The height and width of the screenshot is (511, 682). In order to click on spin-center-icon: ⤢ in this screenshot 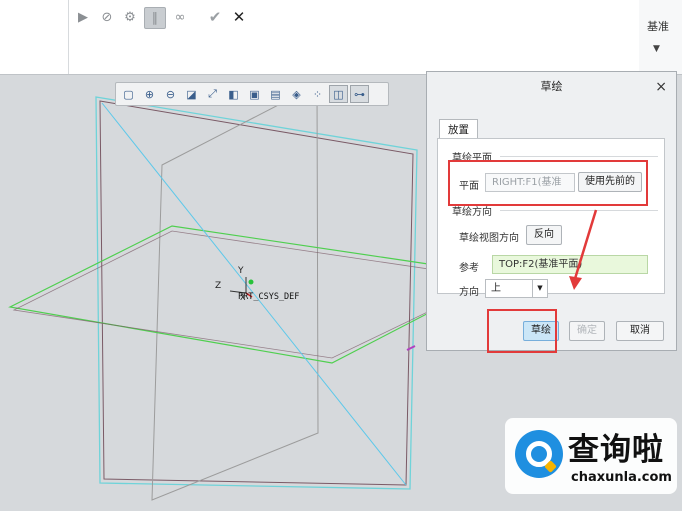, I will do `click(212, 94)`.